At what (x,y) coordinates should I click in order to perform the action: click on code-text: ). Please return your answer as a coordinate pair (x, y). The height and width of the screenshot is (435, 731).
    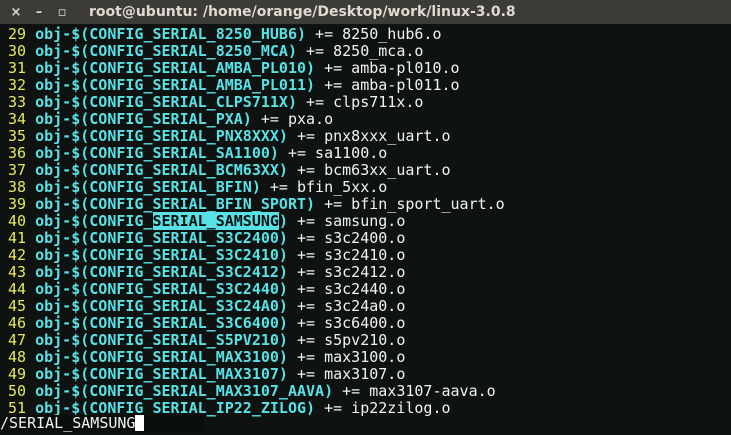
    Looking at the image, I should click on (283, 221).